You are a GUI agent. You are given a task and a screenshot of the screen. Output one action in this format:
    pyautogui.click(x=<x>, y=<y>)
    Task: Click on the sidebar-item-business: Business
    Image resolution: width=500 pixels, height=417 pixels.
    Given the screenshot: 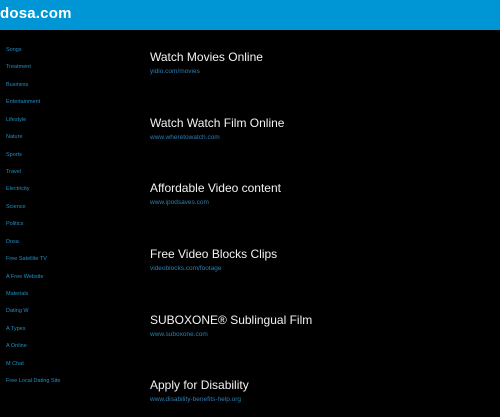 What is the action you would take?
    pyautogui.click(x=17, y=85)
    